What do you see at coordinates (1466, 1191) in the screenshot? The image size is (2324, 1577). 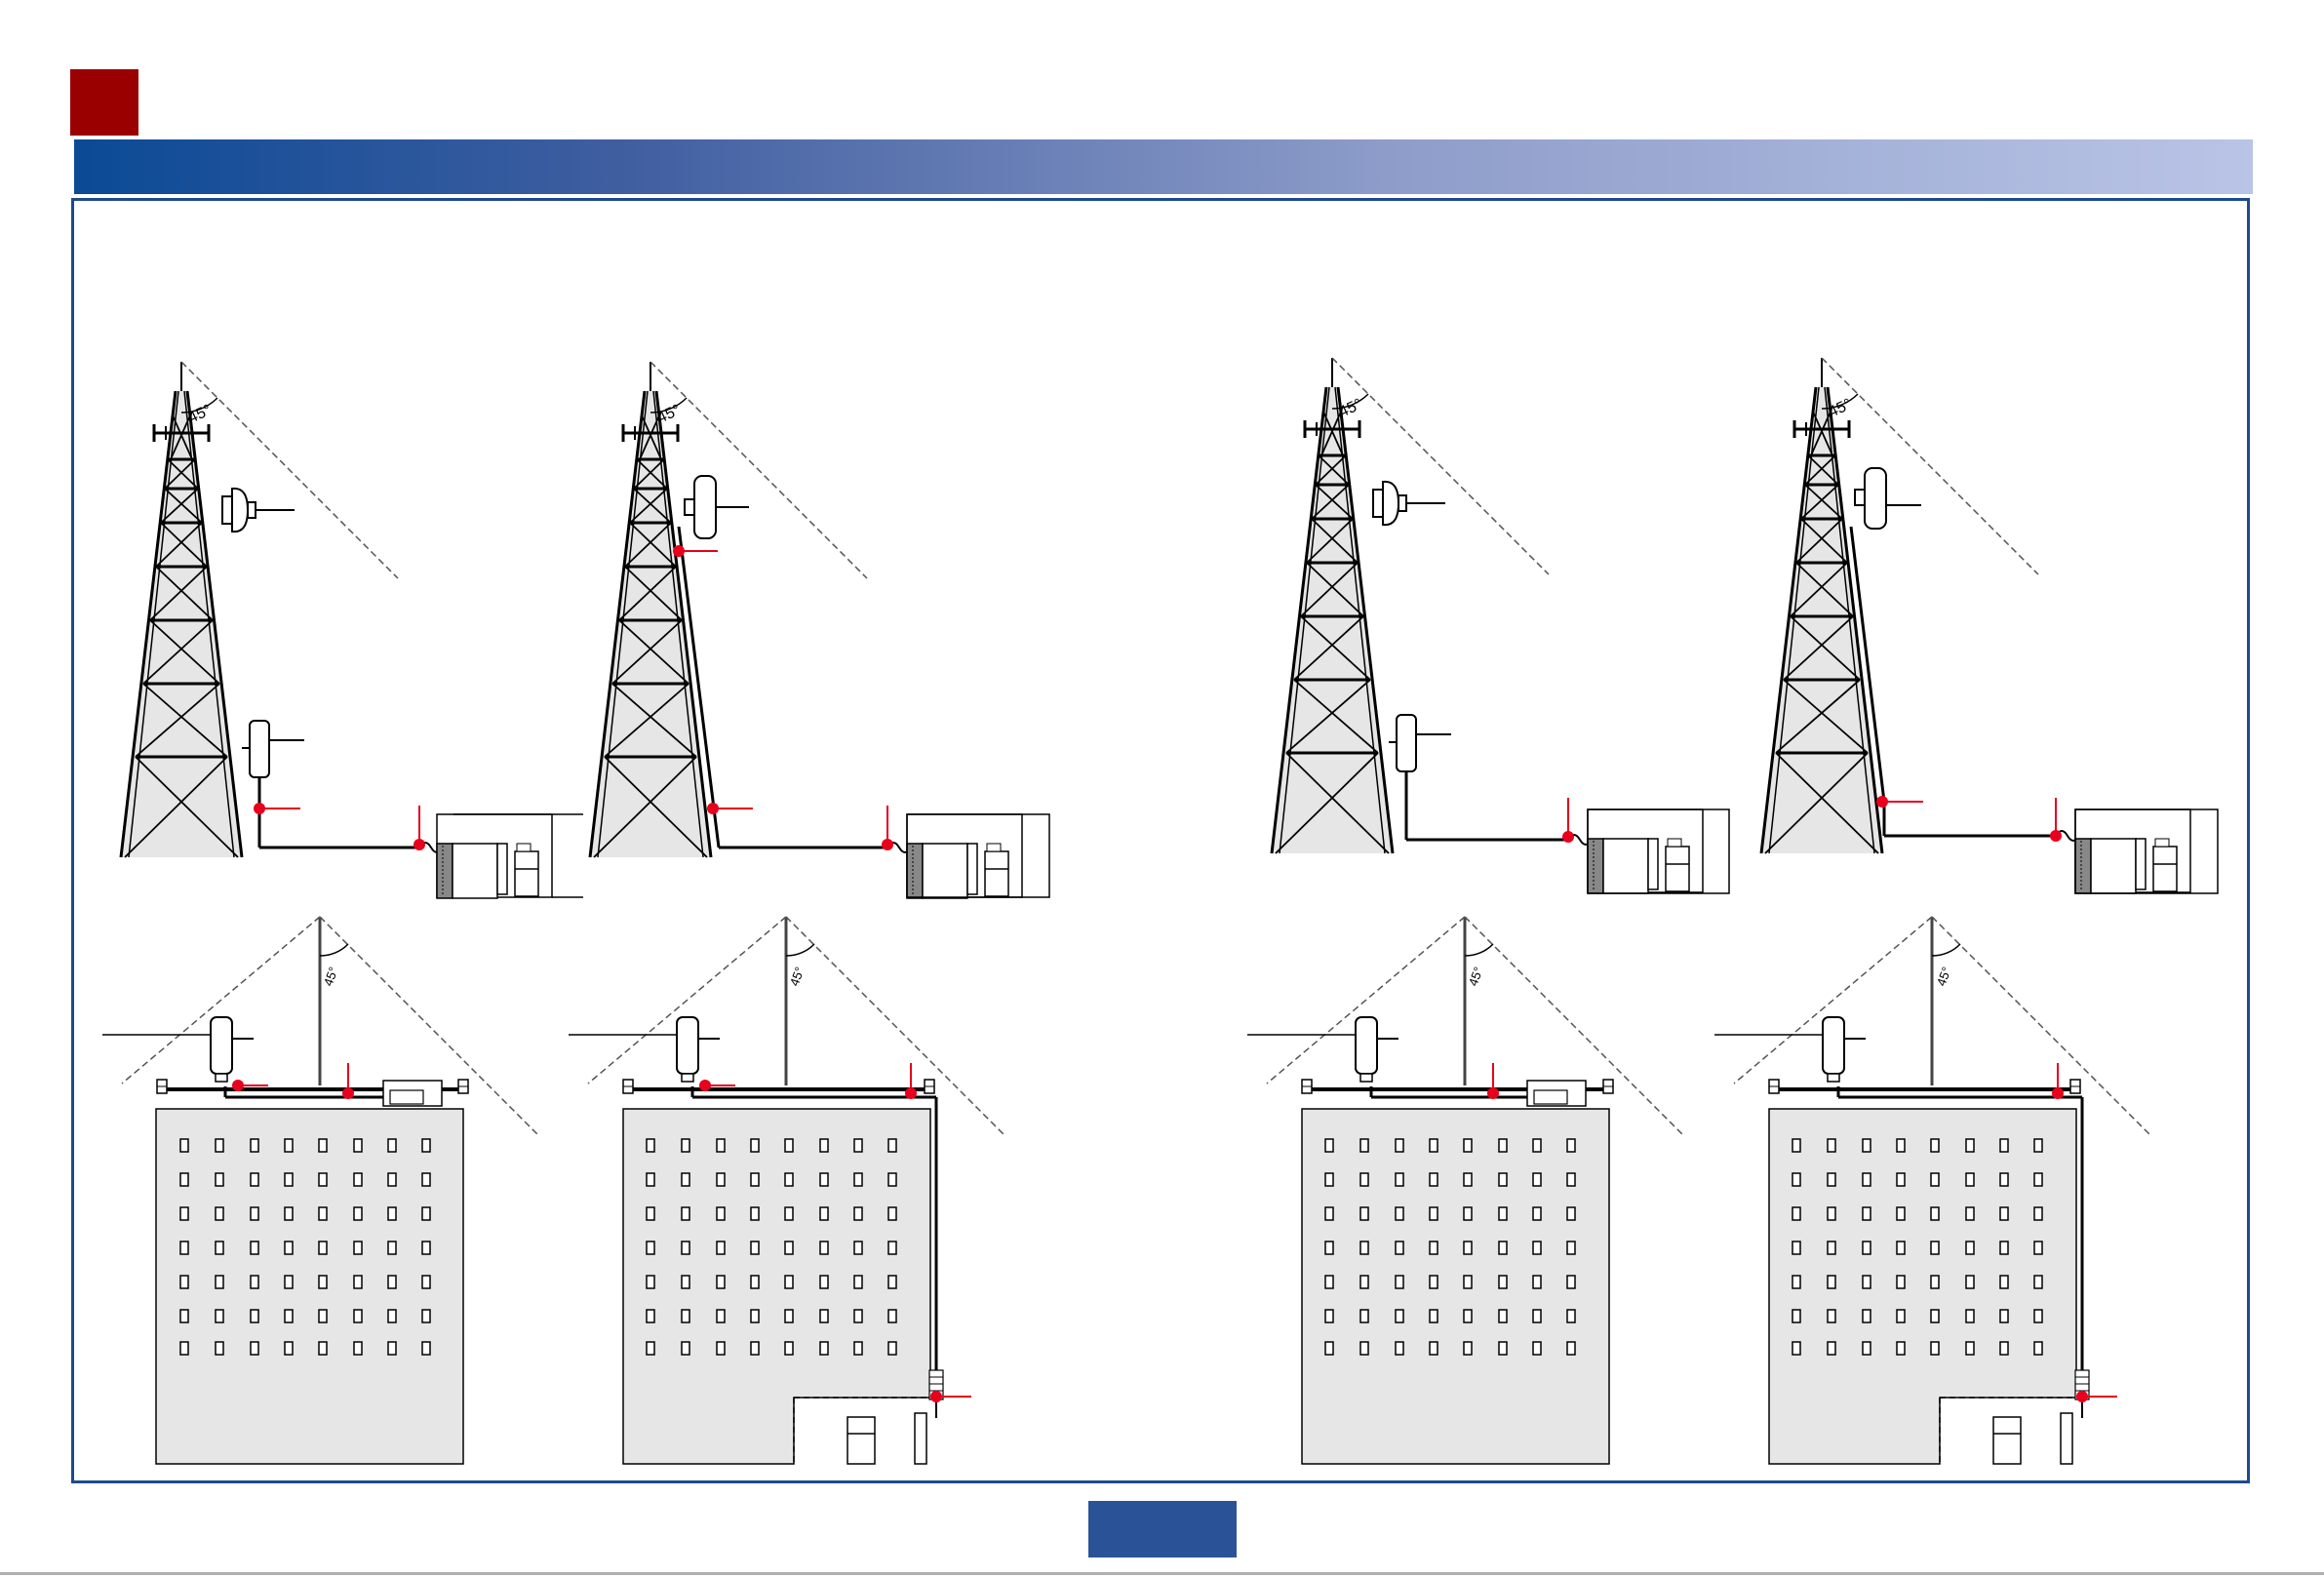 I see `building-panel-3: 45°` at bounding box center [1466, 1191].